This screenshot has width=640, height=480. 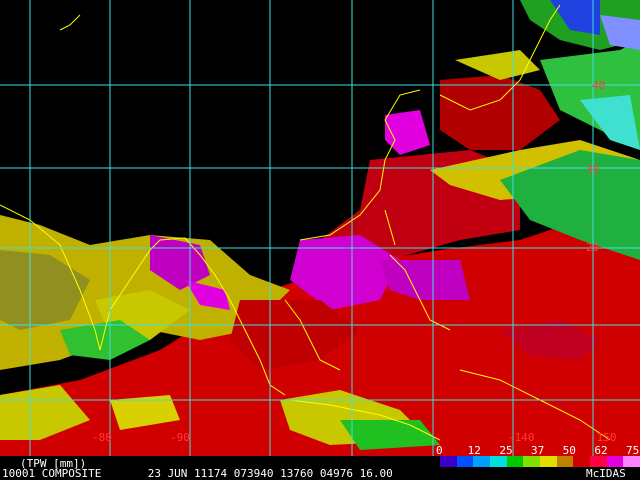 What do you see at coordinates (601, 450) in the screenshot?
I see `colorbar-tick-label: 62` at bounding box center [601, 450].